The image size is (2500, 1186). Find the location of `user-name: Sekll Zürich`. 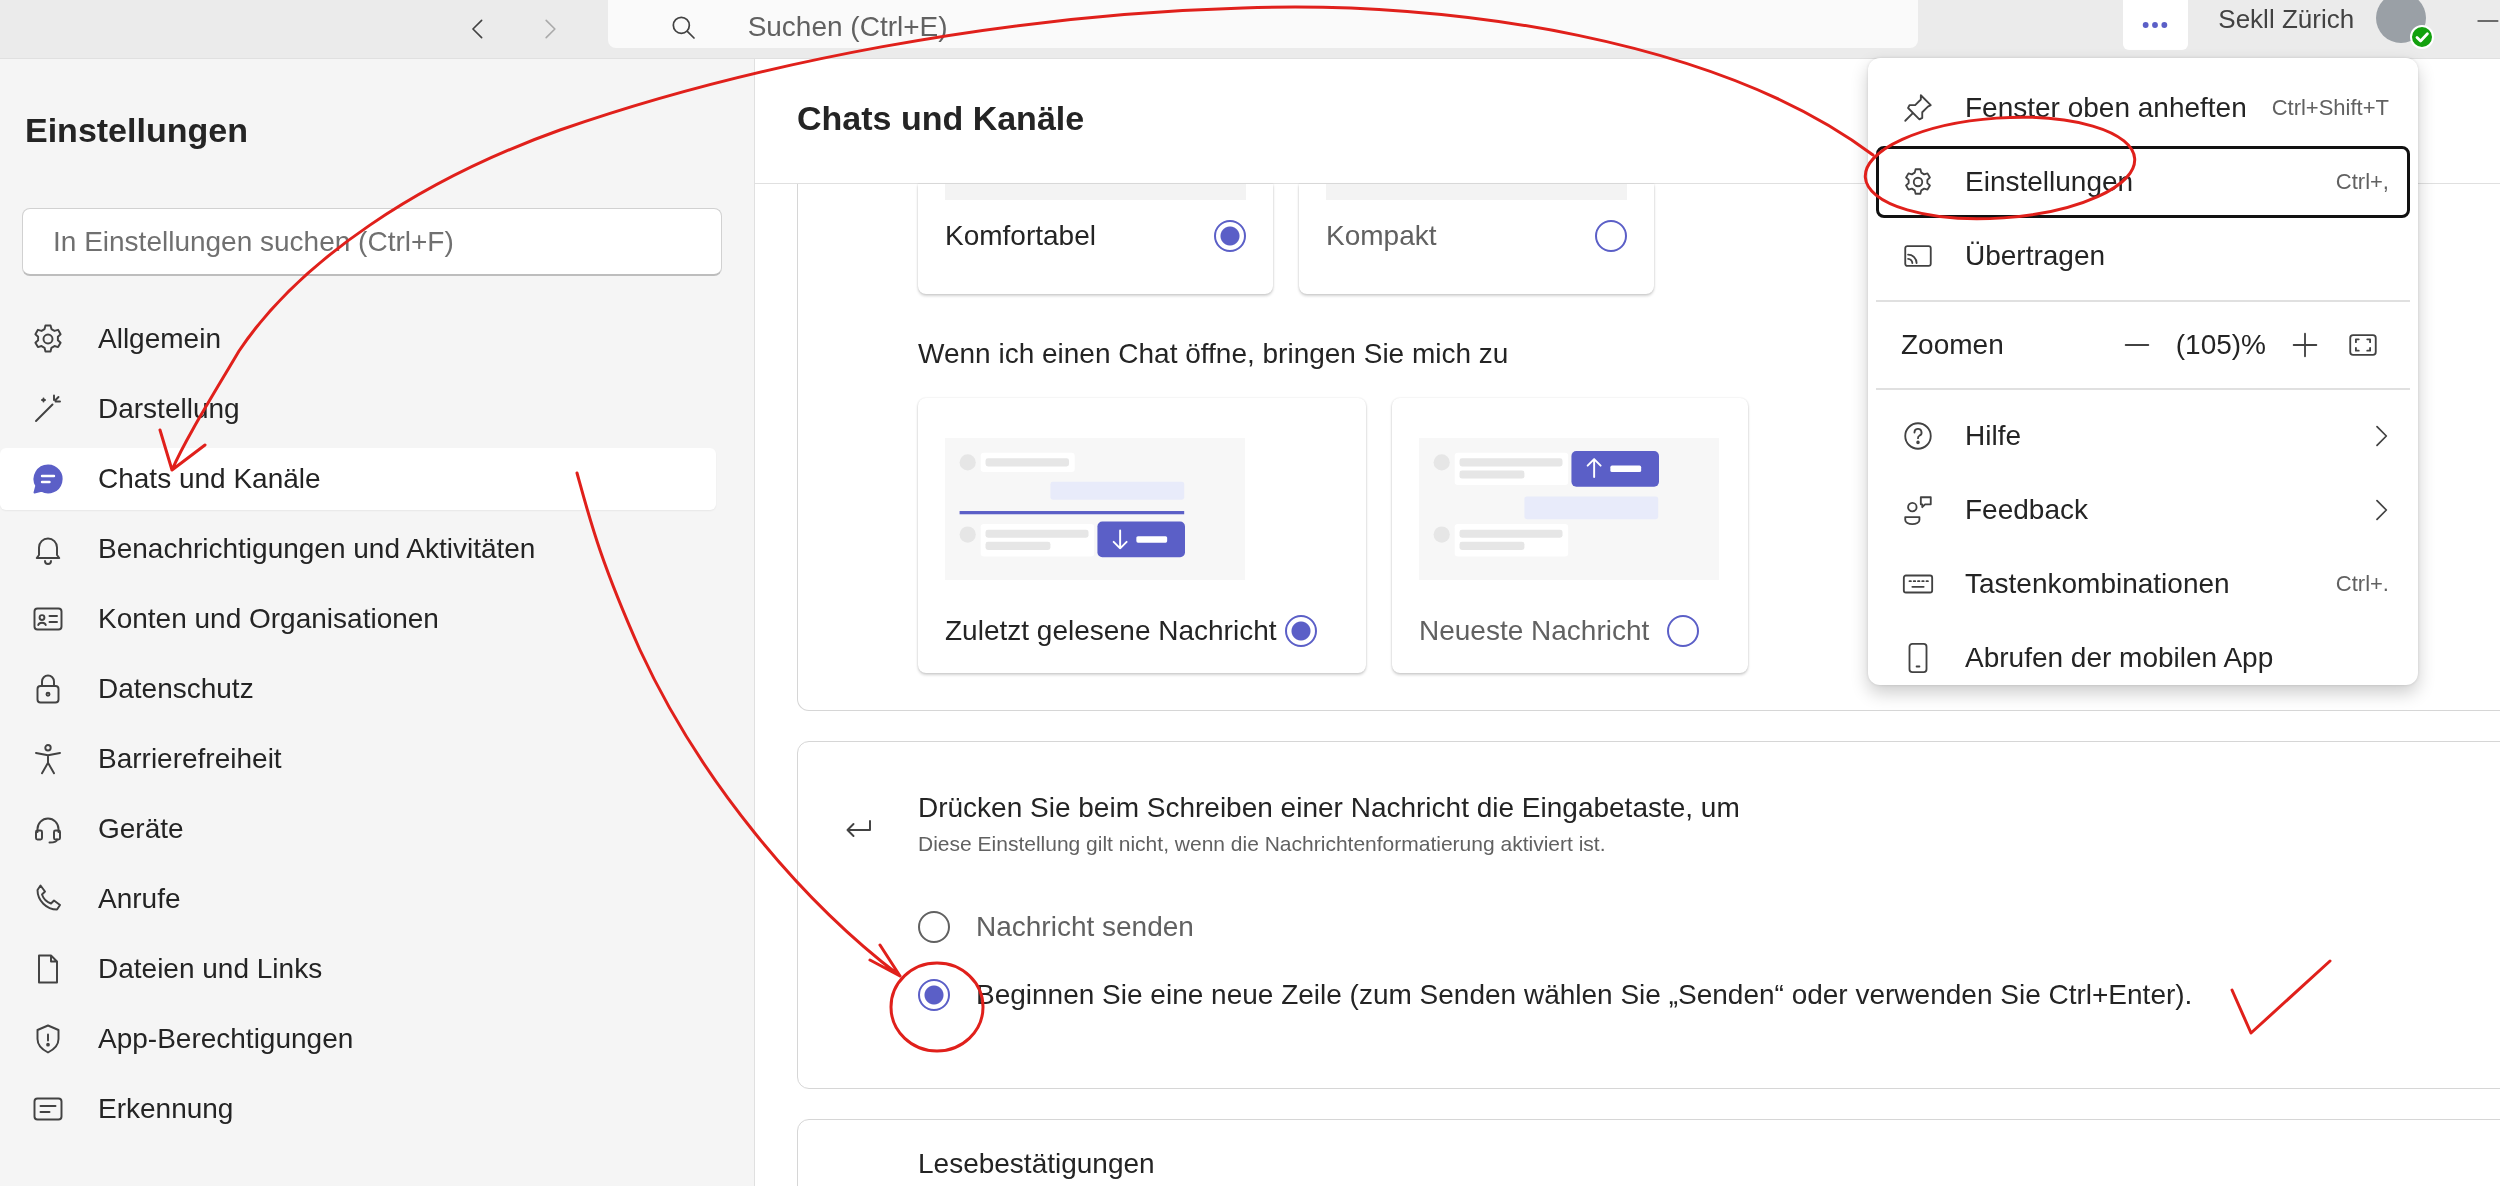

user-name: Sekll Zürich is located at coordinates (2286, 19).